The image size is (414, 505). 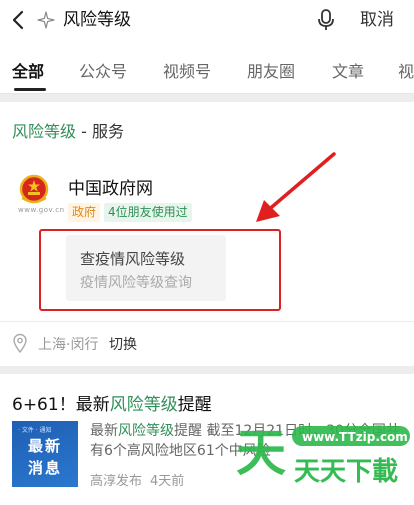 What do you see at coordinates (207, 21) in the screenshot?
I see `search-bar: 风险等级 取消` at bounding box center [207, 21].